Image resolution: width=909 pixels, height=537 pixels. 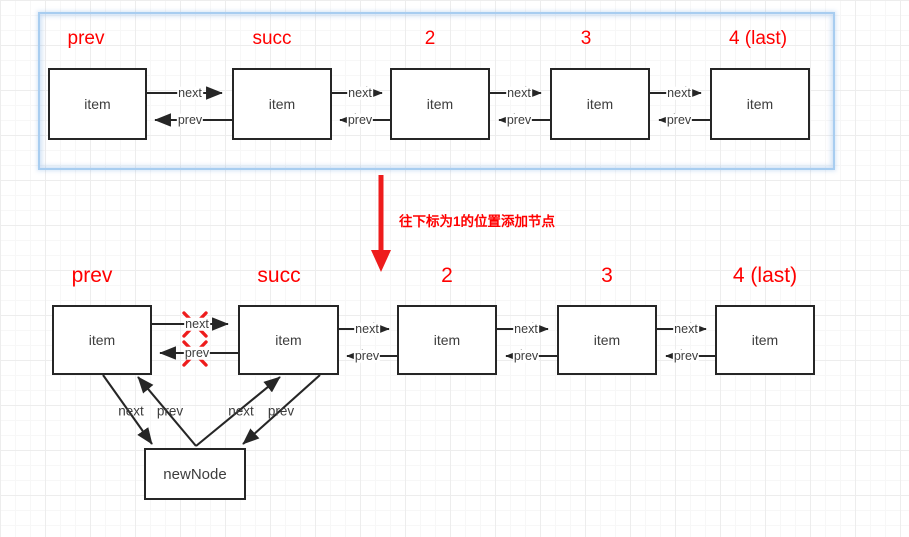 I want to click on new-node-box: newNode, so click(x=195, y=474).